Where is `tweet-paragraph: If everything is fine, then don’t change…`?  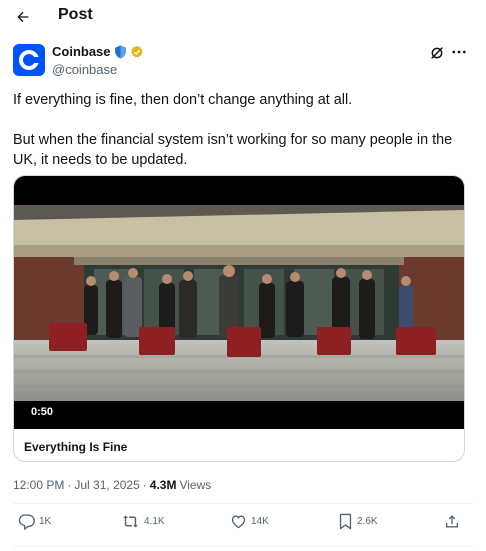
tweet-paragraph: If everything is fine, then don’t change… is located at coordinates (183, 100).